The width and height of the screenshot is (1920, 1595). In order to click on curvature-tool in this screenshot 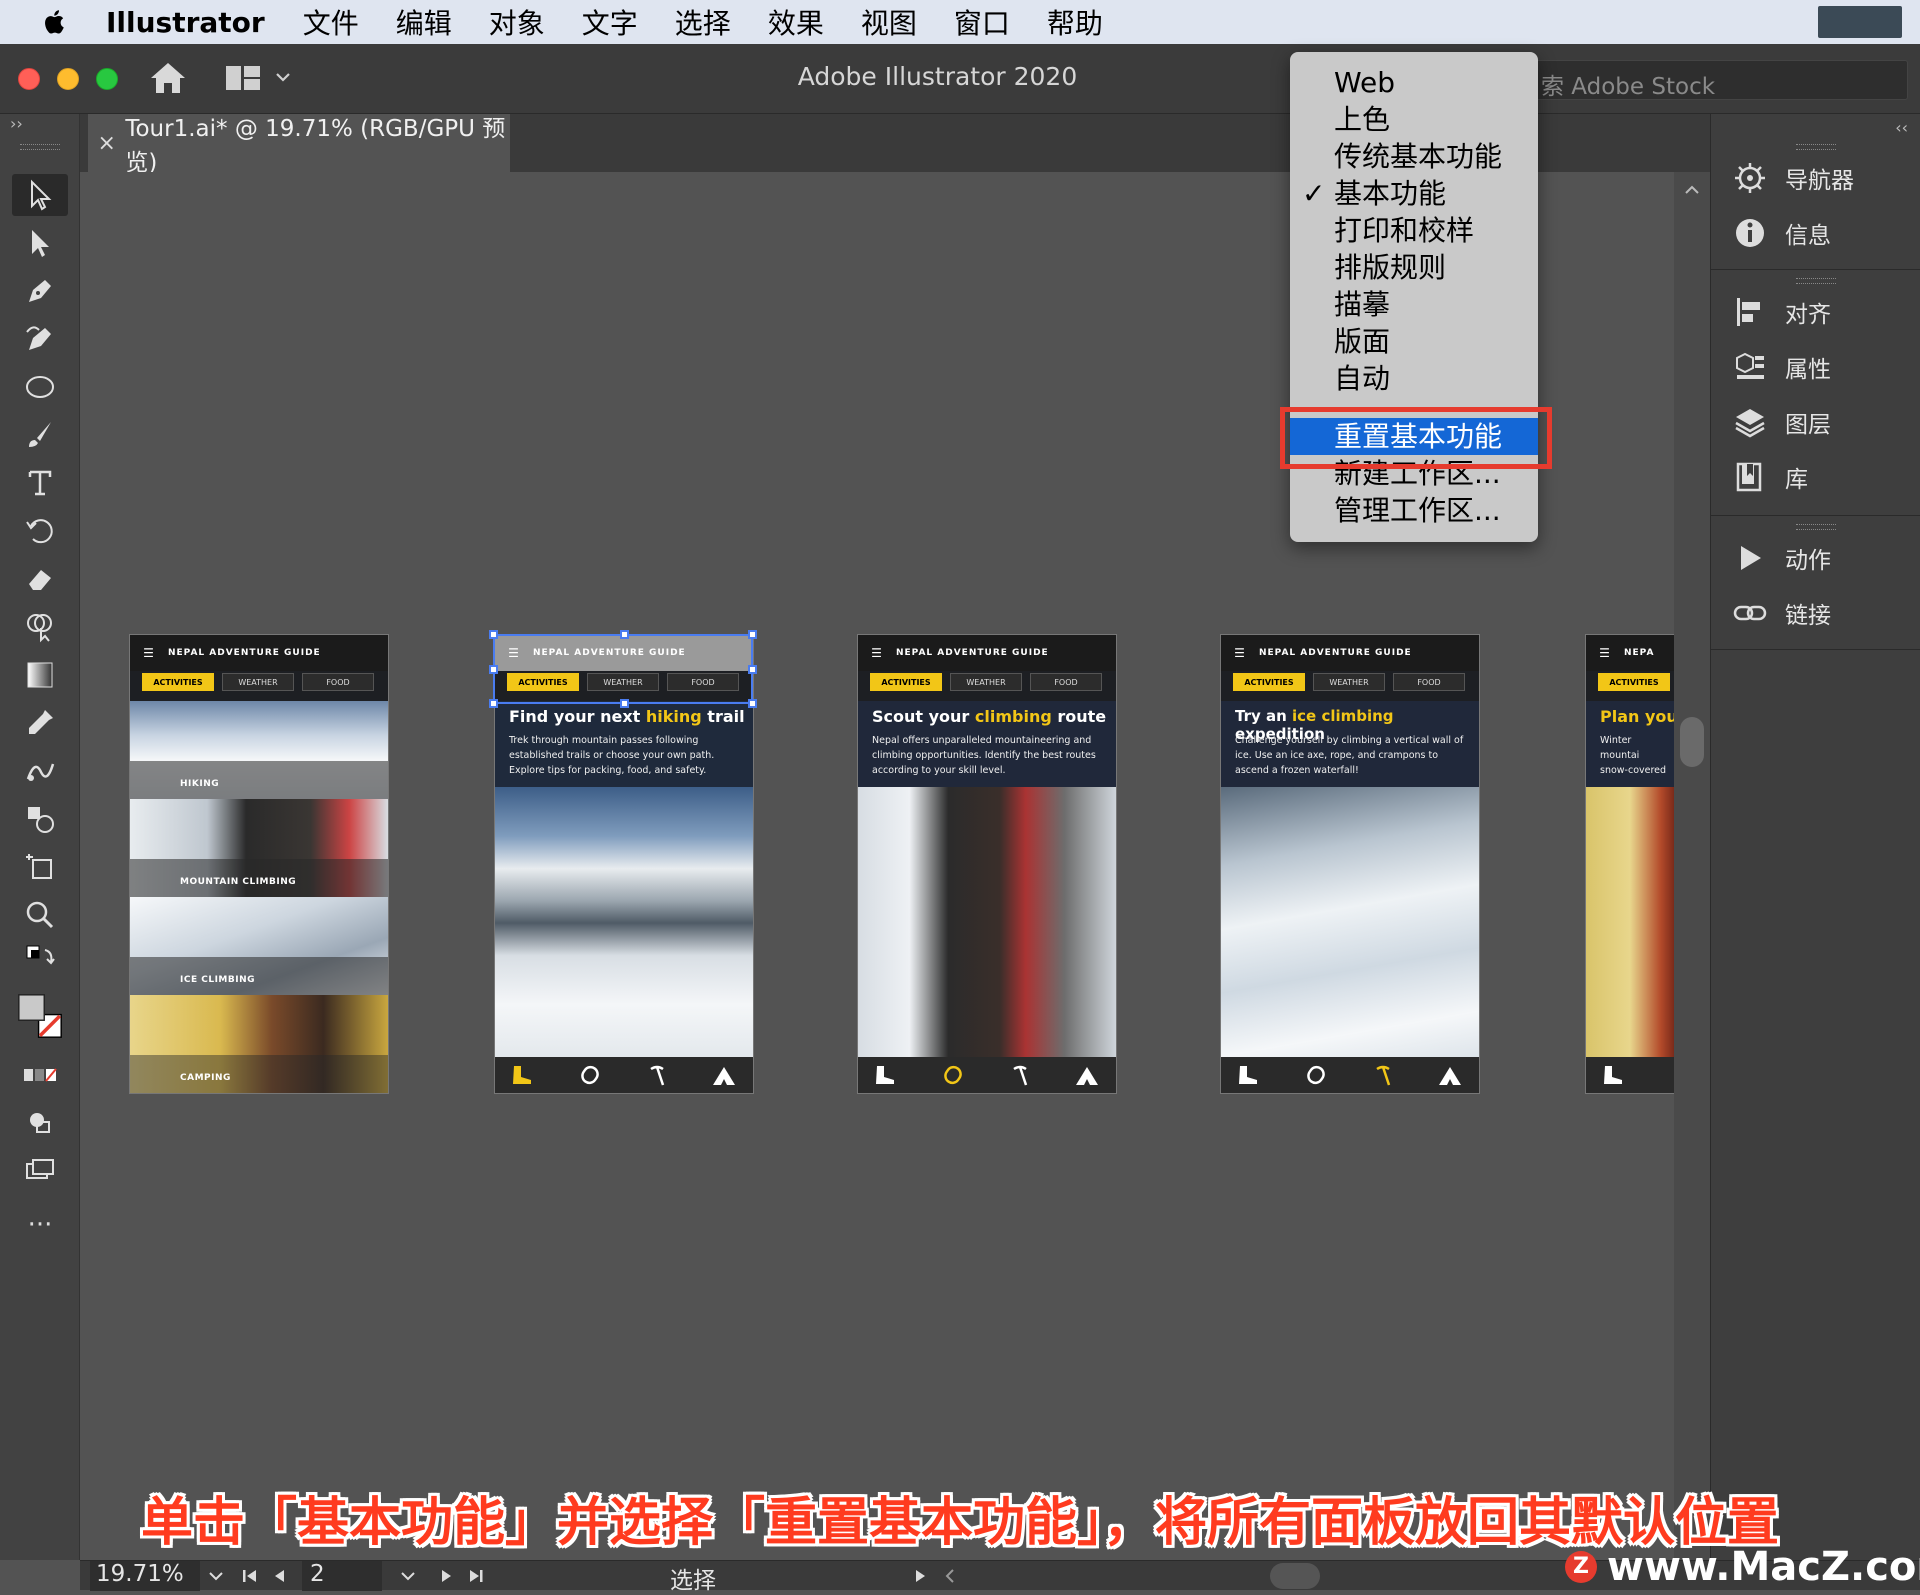, I will do `click(40, 339)`.